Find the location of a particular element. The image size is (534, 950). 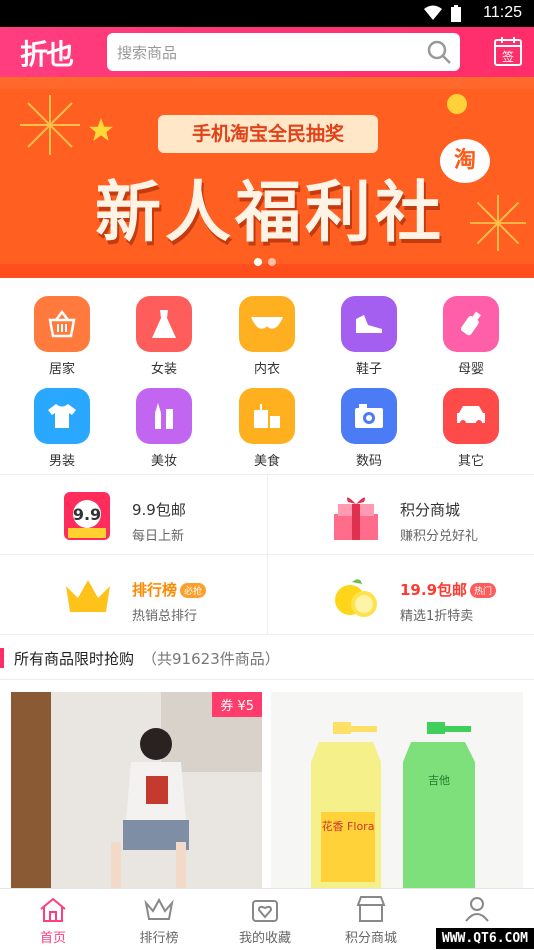

promo-ranking: 排行榜 必抢 热销总排行 is located at coordinates (133, 595).